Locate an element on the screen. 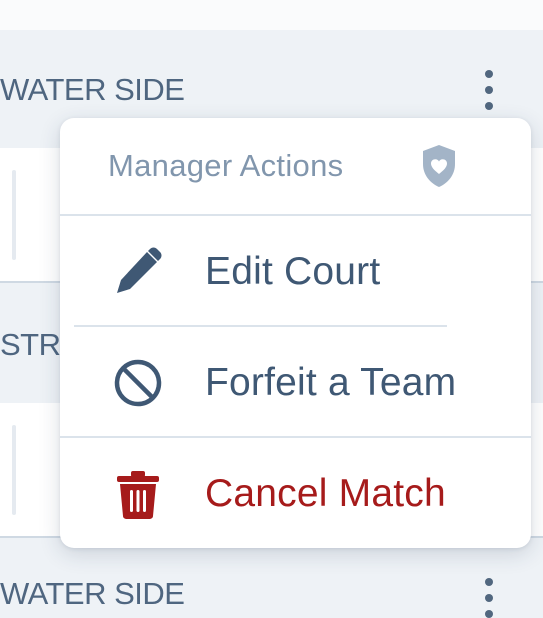 The height and width of the screenshot is (618, 543). pencil-icon is located at coordinates (138, 272).